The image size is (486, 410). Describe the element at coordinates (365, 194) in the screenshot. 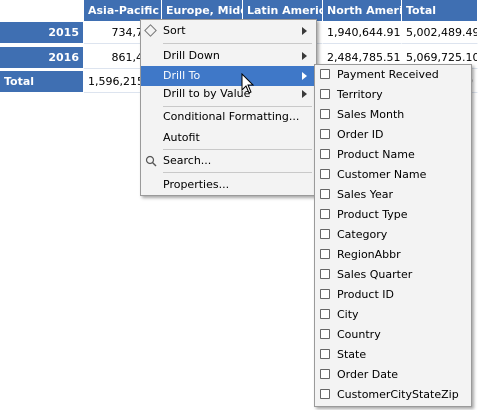

I see `submenu-item-label: Sales Year` at that location.